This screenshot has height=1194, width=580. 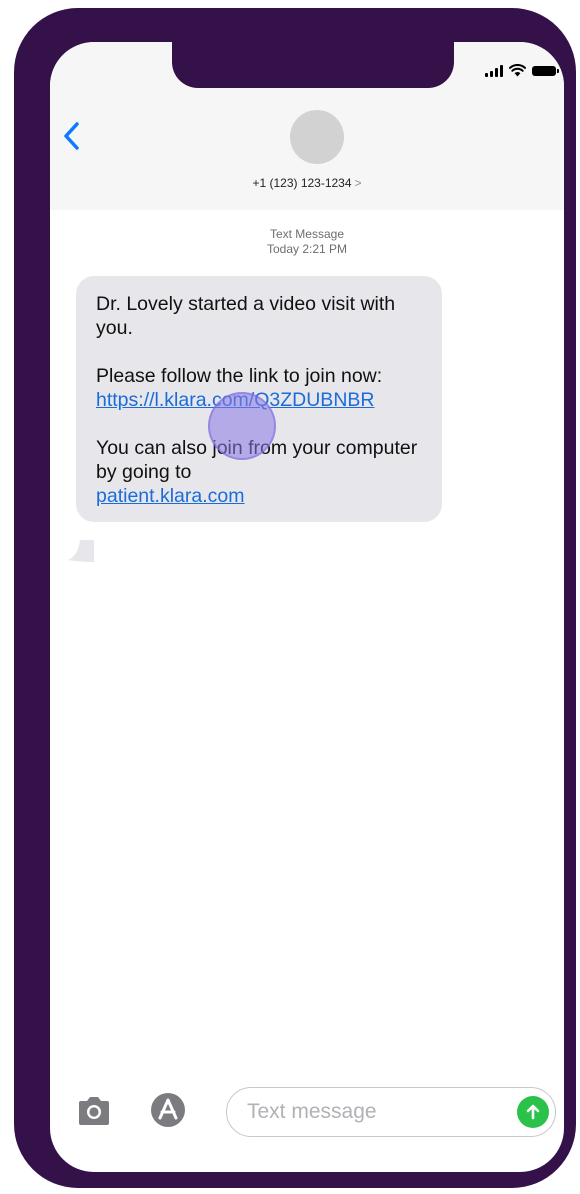 I want to click on contact-number: +1 (123) 123-1234, so click(x=302, y=183).